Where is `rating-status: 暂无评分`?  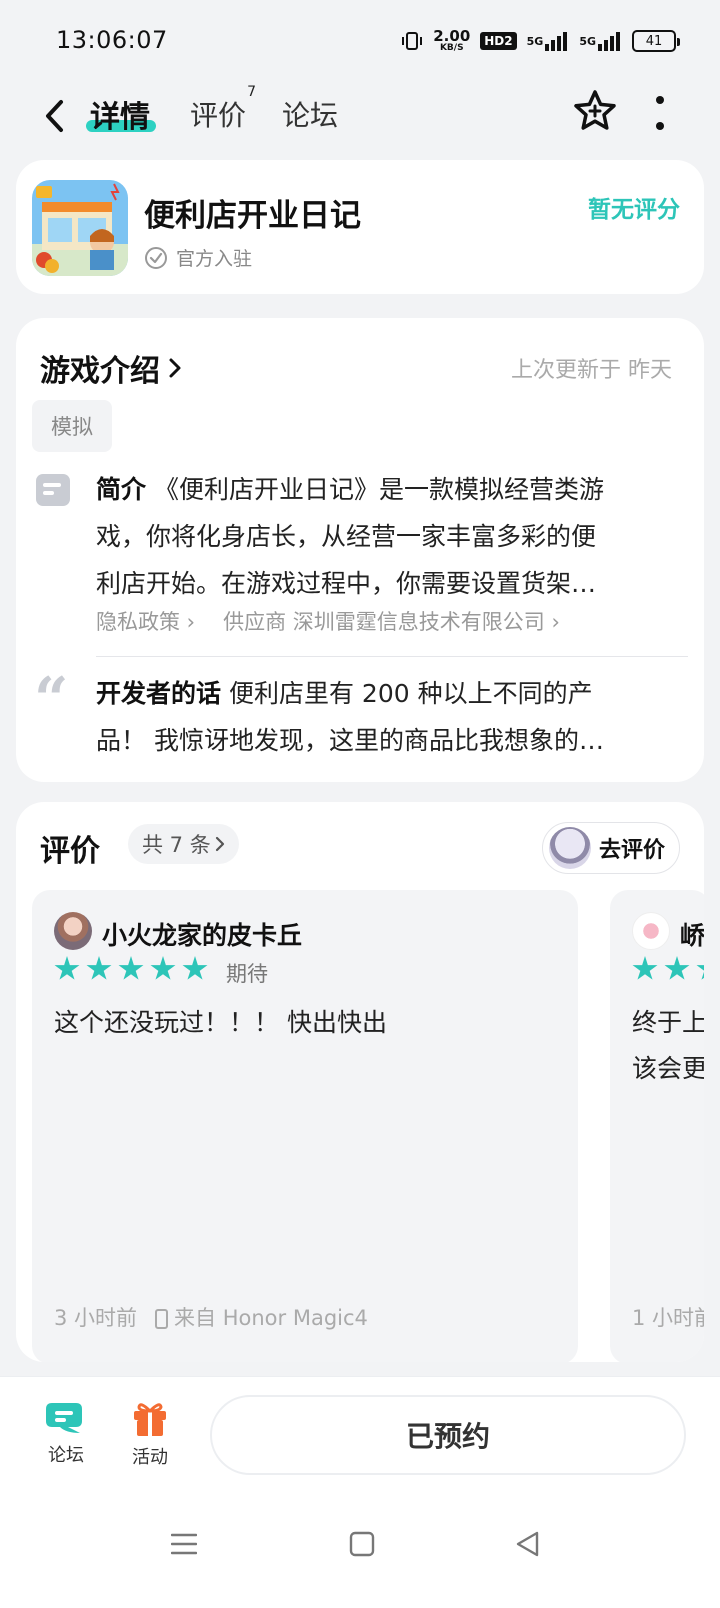
rating-status: 暂无评分 is located at coordinates (634, 210).